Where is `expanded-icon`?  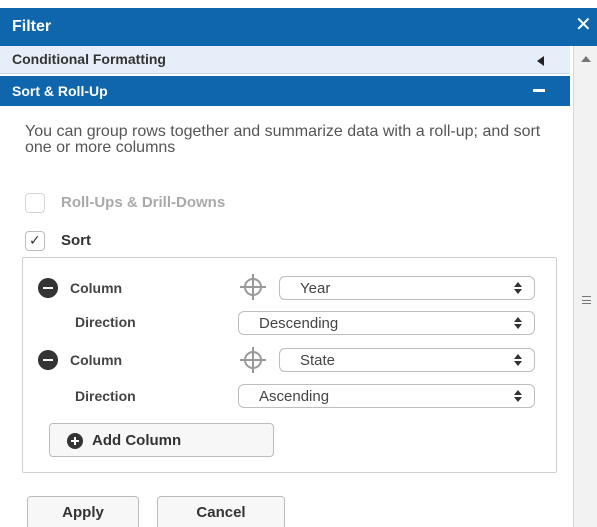 expanded-icon is located at coordinates (539, 90).